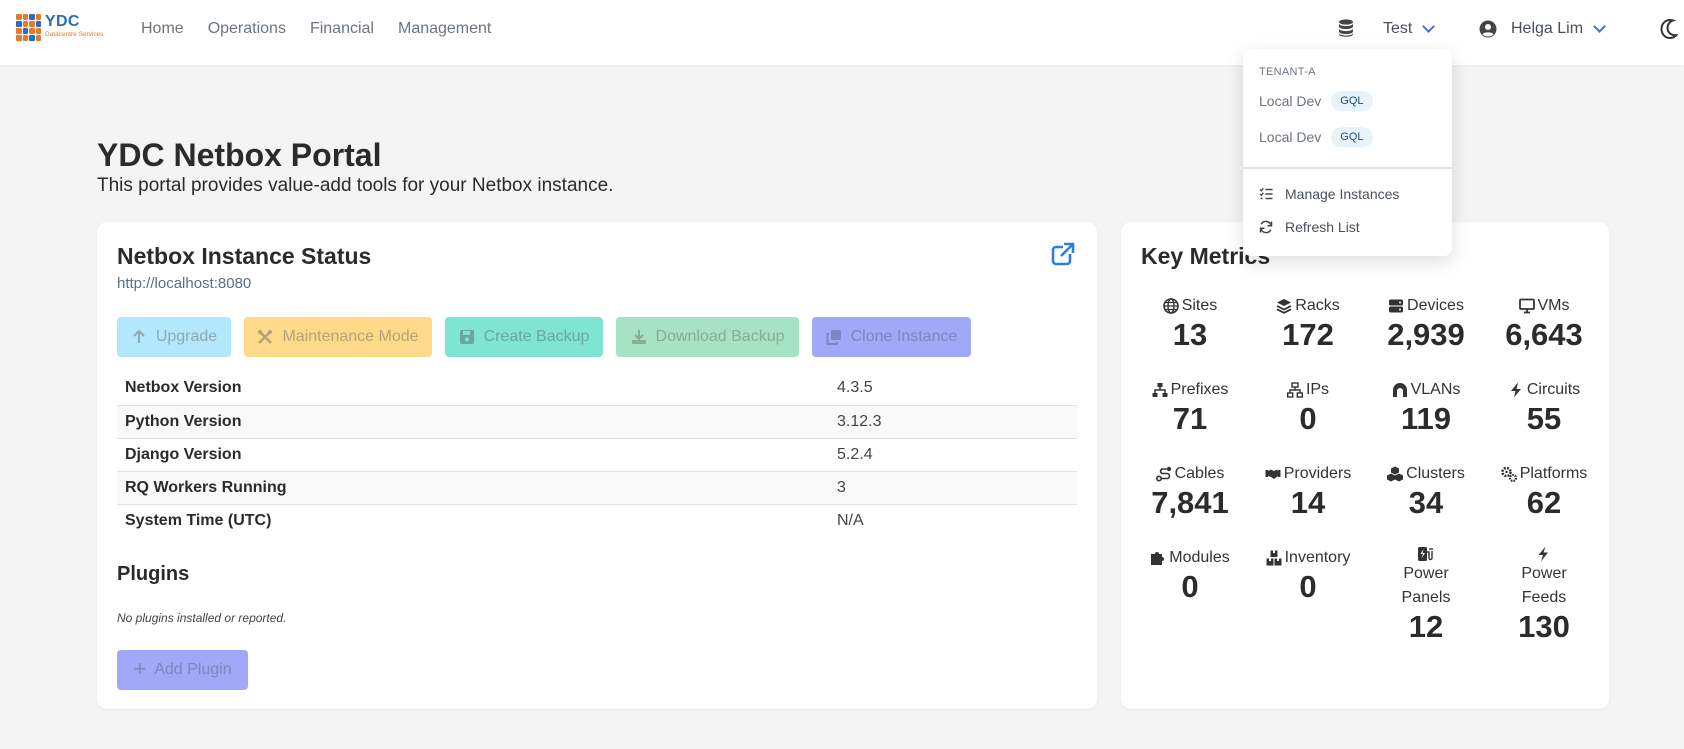 The image size is (1684, 749). I want to click on metric-racks: Racks 172, so click(1308, 323).